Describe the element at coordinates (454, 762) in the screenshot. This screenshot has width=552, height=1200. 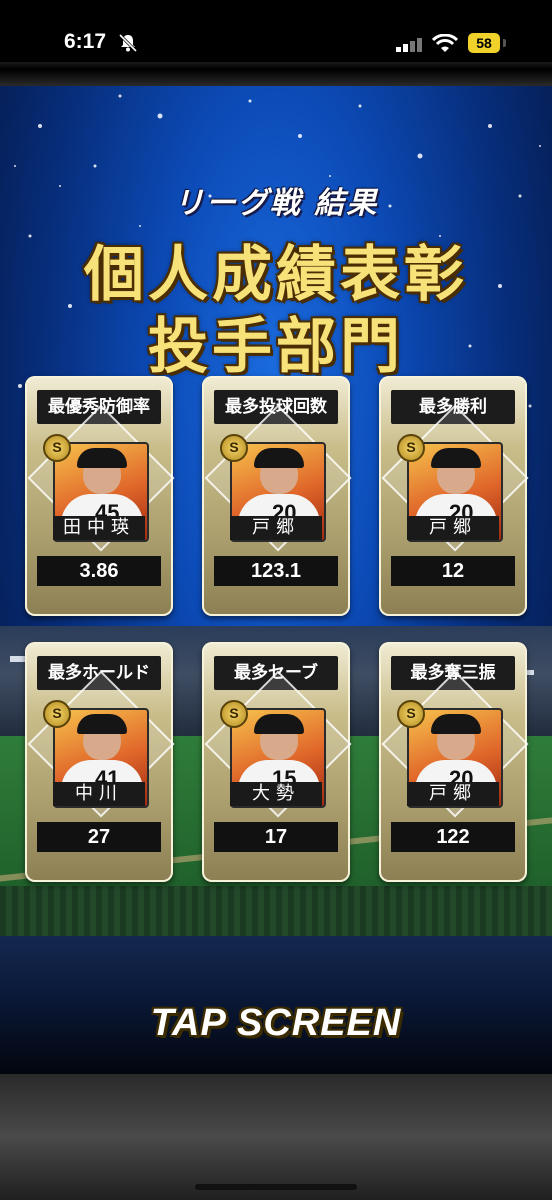
I see `award-card-strikeouts: 最多奪三振 20 S 戸郷 122` at that location.